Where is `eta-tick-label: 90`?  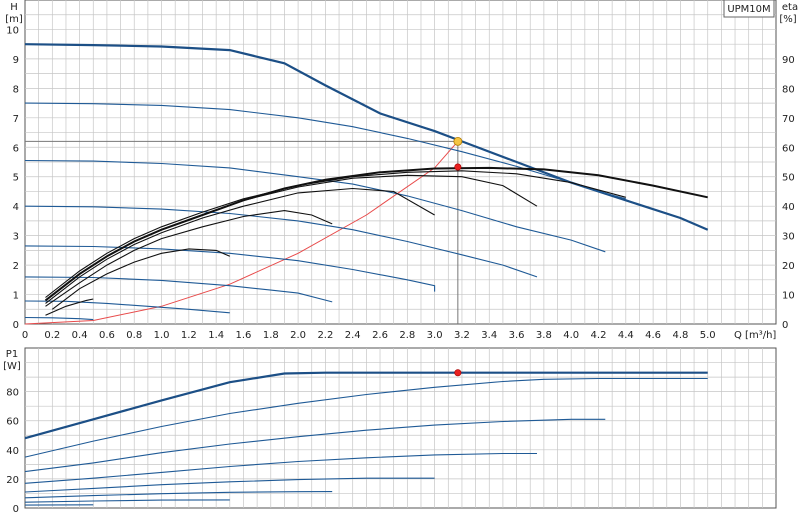 eta-tick-label: 90 is located at coordinates (788, 60).